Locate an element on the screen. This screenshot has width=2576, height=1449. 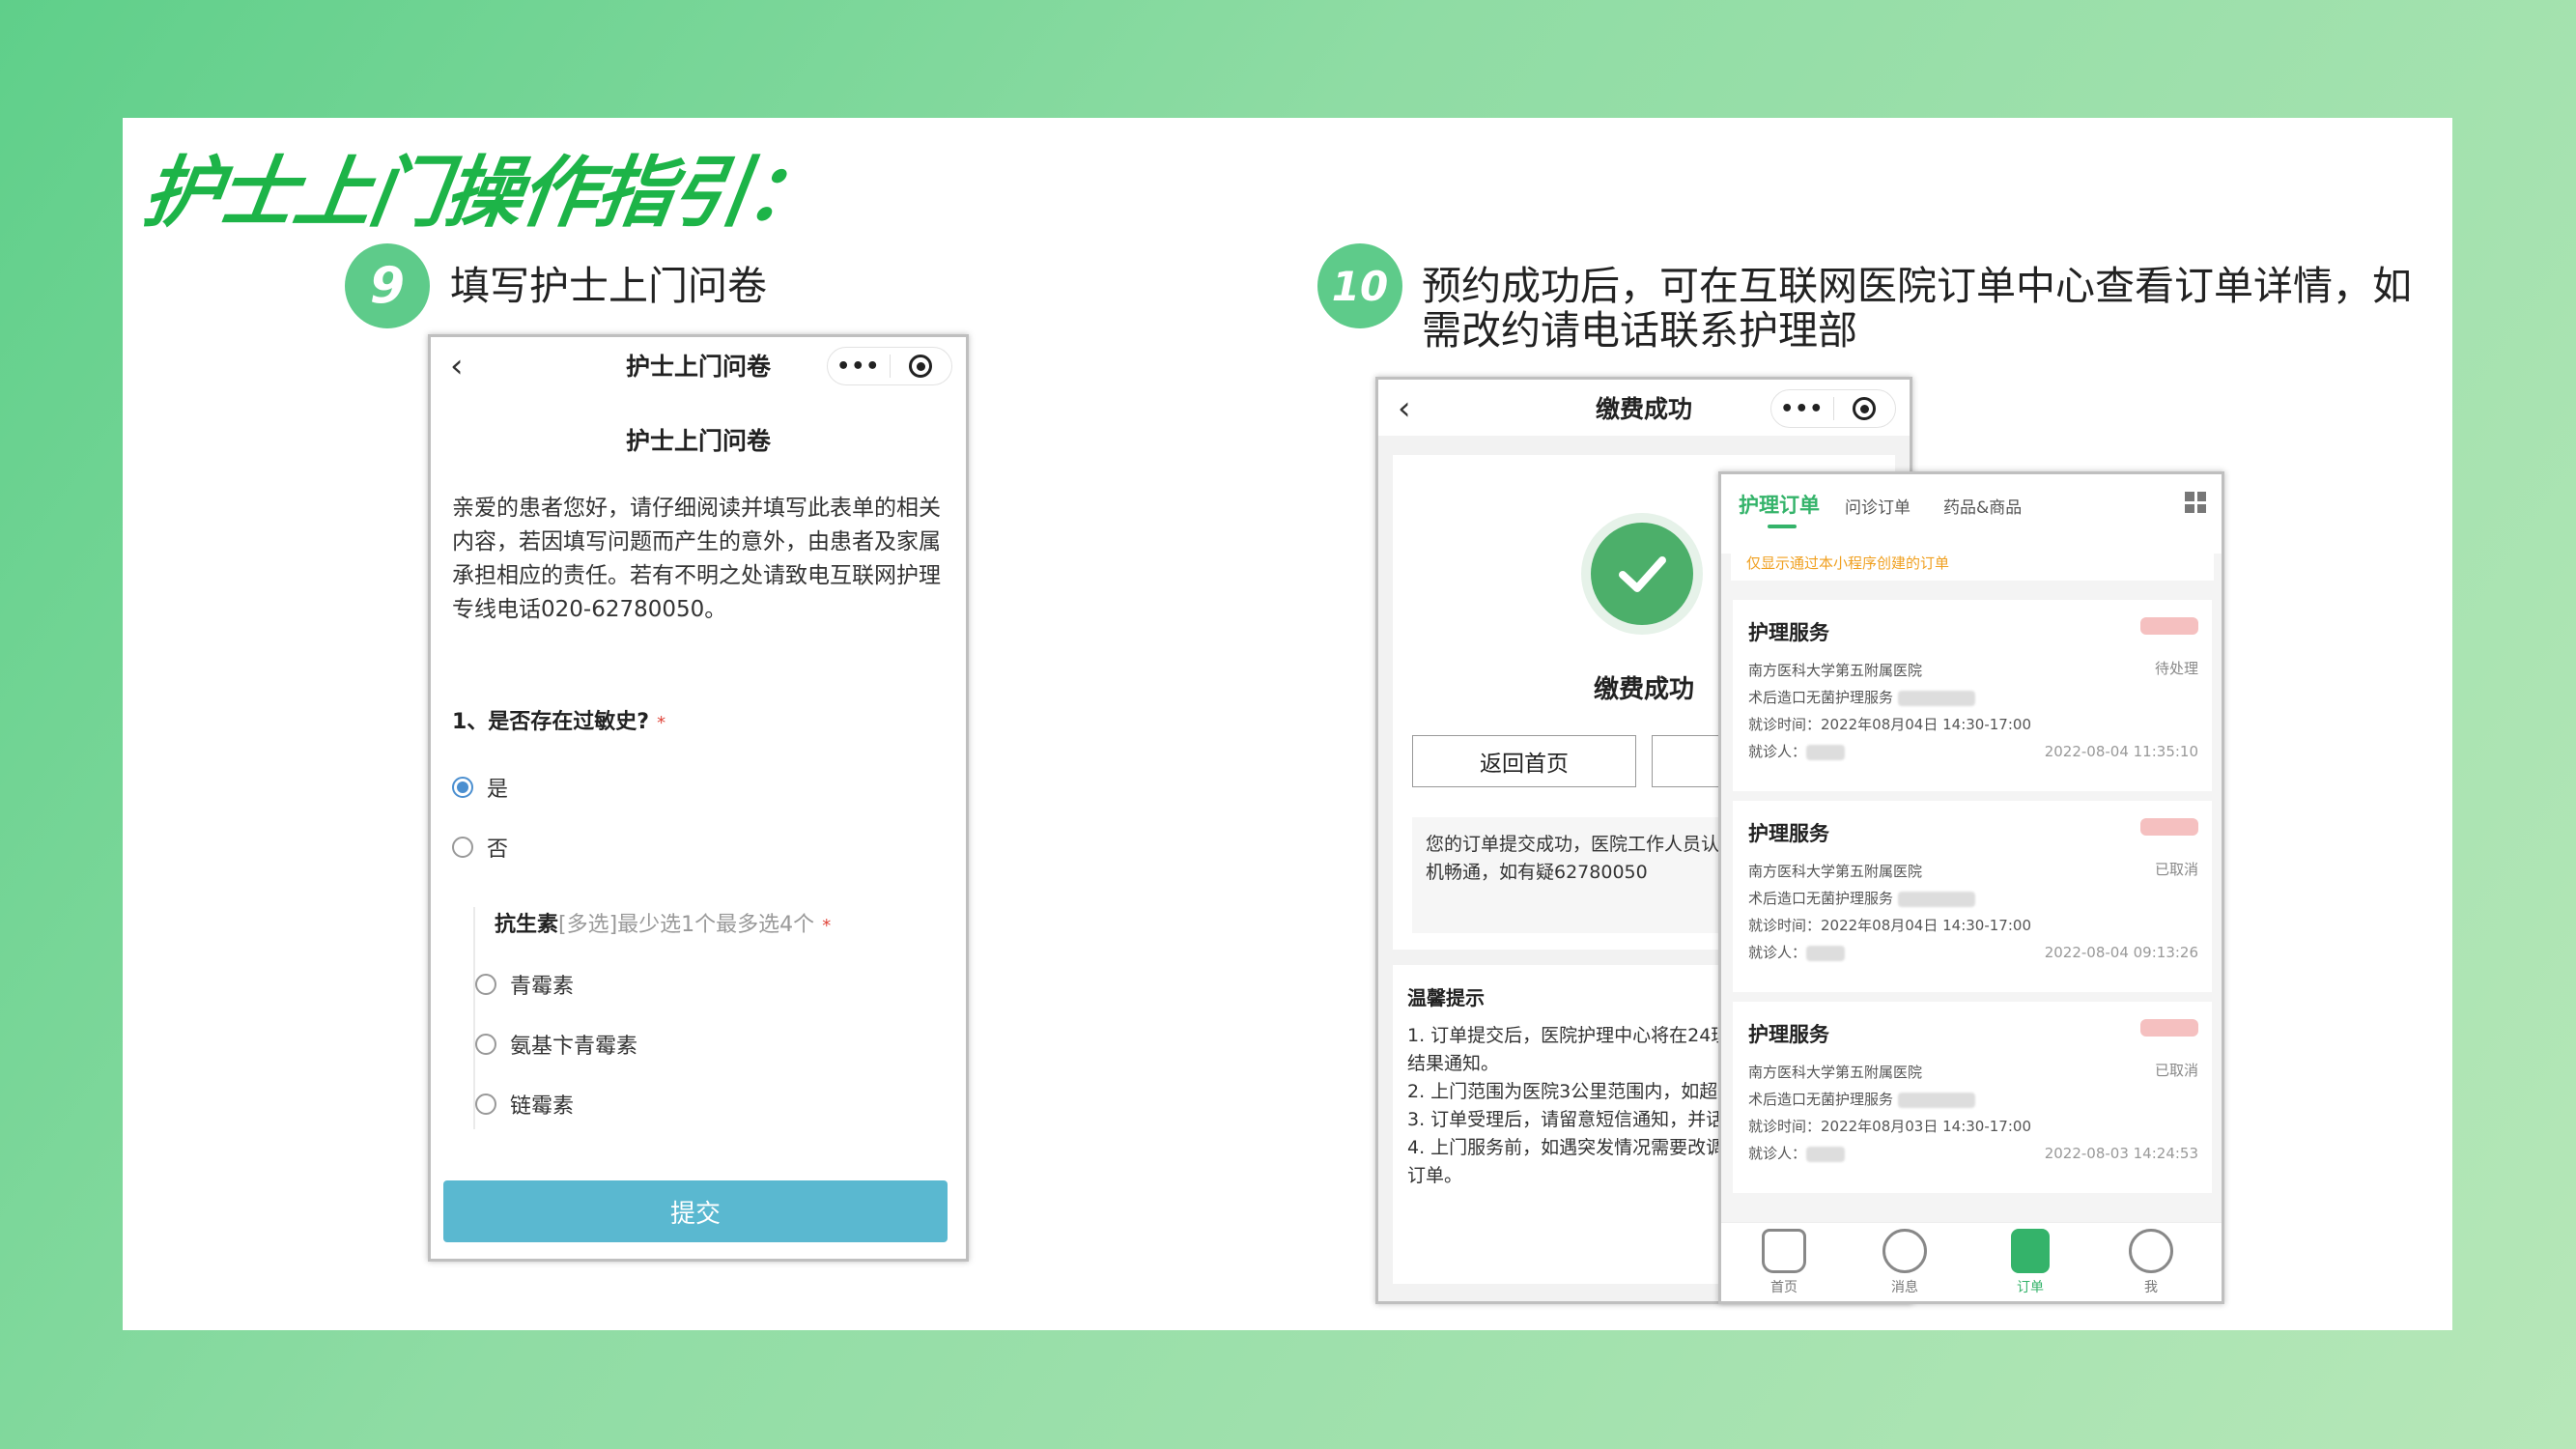
active-tab-indicator is located at coordinates (1782, 526).